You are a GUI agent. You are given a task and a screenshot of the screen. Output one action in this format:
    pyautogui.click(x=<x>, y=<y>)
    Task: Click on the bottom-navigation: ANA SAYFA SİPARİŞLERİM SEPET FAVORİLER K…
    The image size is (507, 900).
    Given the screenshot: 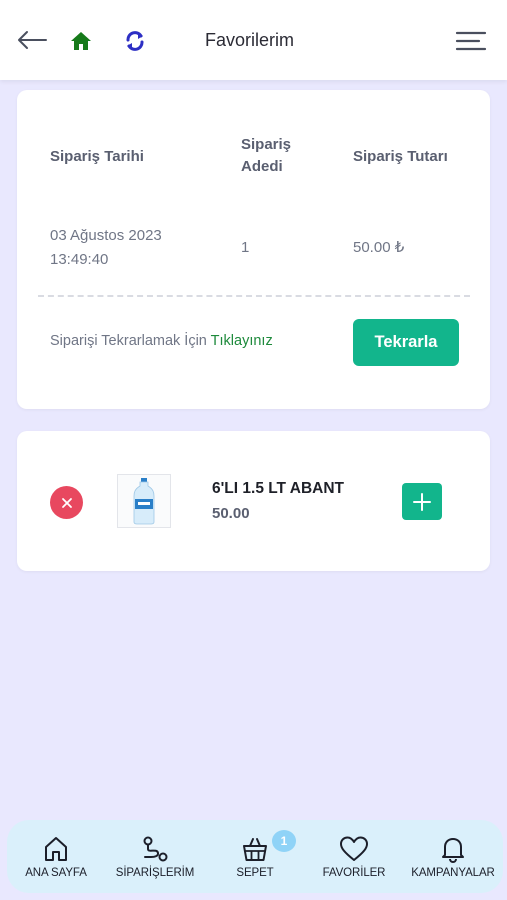 What is the action you would take?
    pyautogui.click(x=255, y=856)
    